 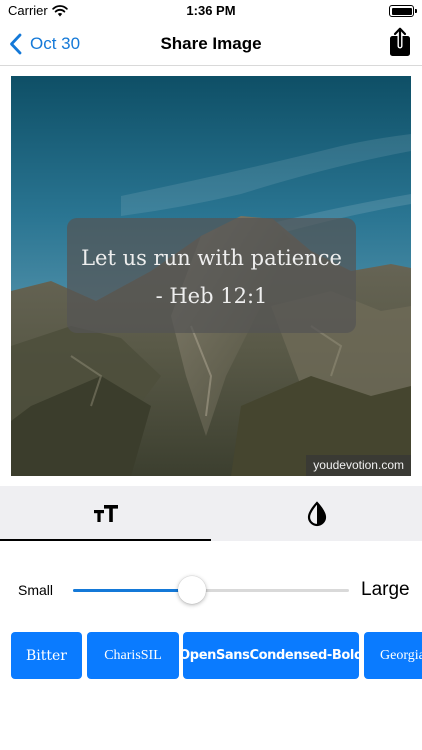 I want to click on status-bar: Carrier 1:36 PM, so click(x=211, y=11).